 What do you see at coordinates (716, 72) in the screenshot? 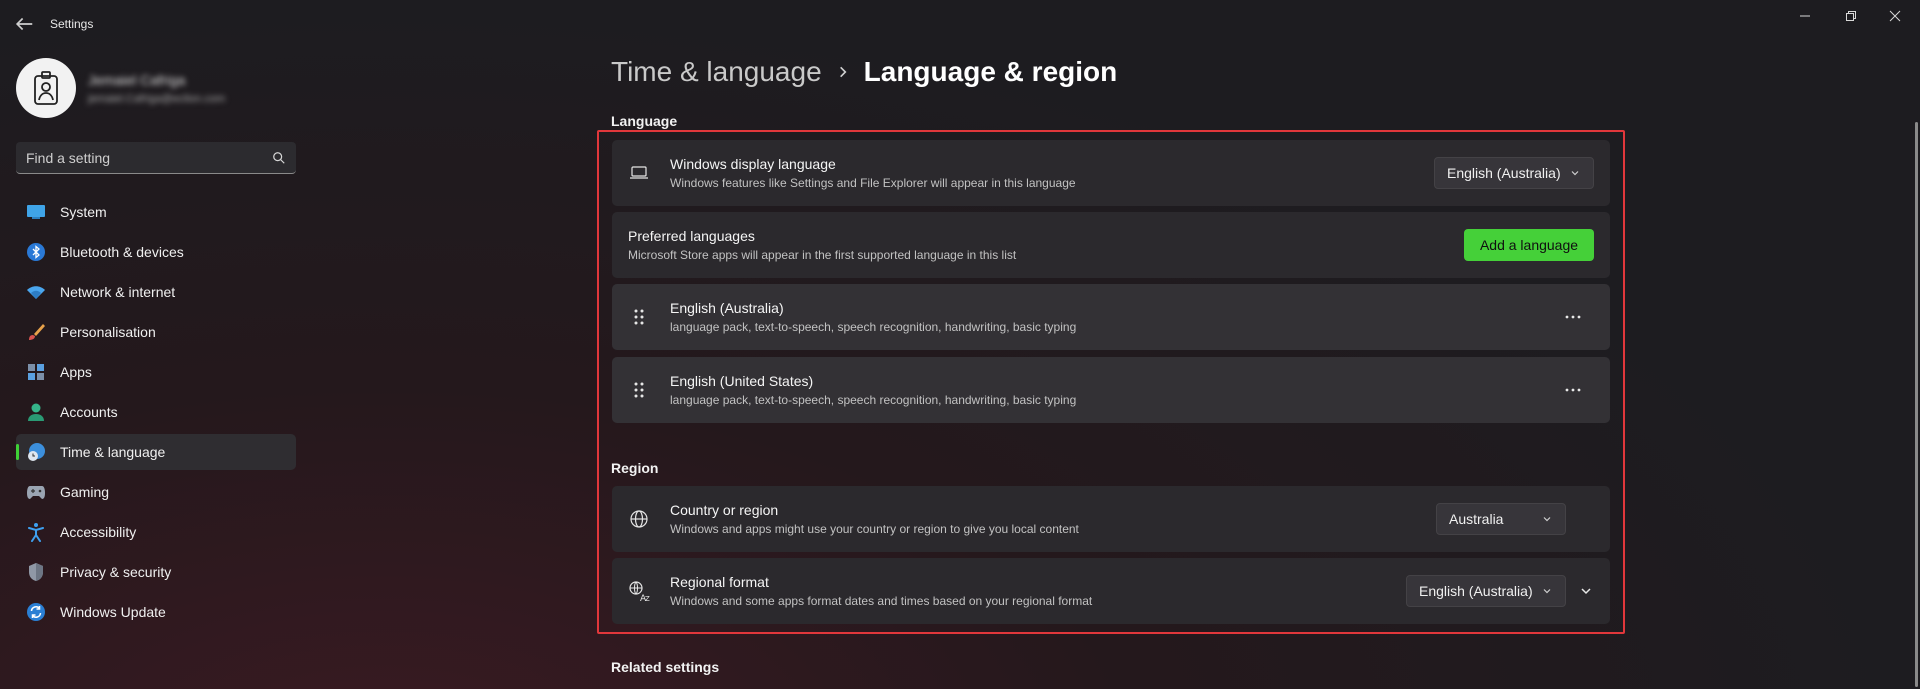
I see `breadcrumb-parent: Time & language` at bounding box center [716, 72].